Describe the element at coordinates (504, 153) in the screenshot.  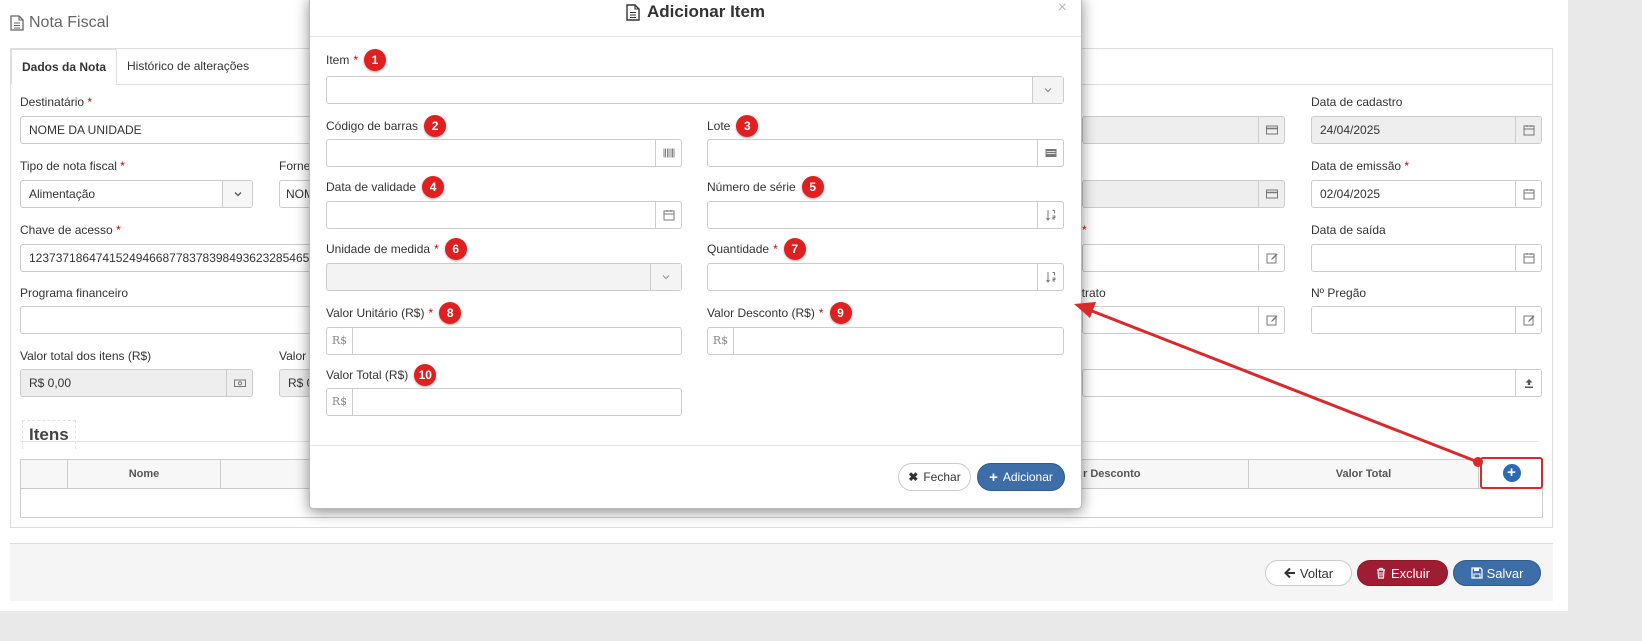
I see `codigo-barras-input` at that location.